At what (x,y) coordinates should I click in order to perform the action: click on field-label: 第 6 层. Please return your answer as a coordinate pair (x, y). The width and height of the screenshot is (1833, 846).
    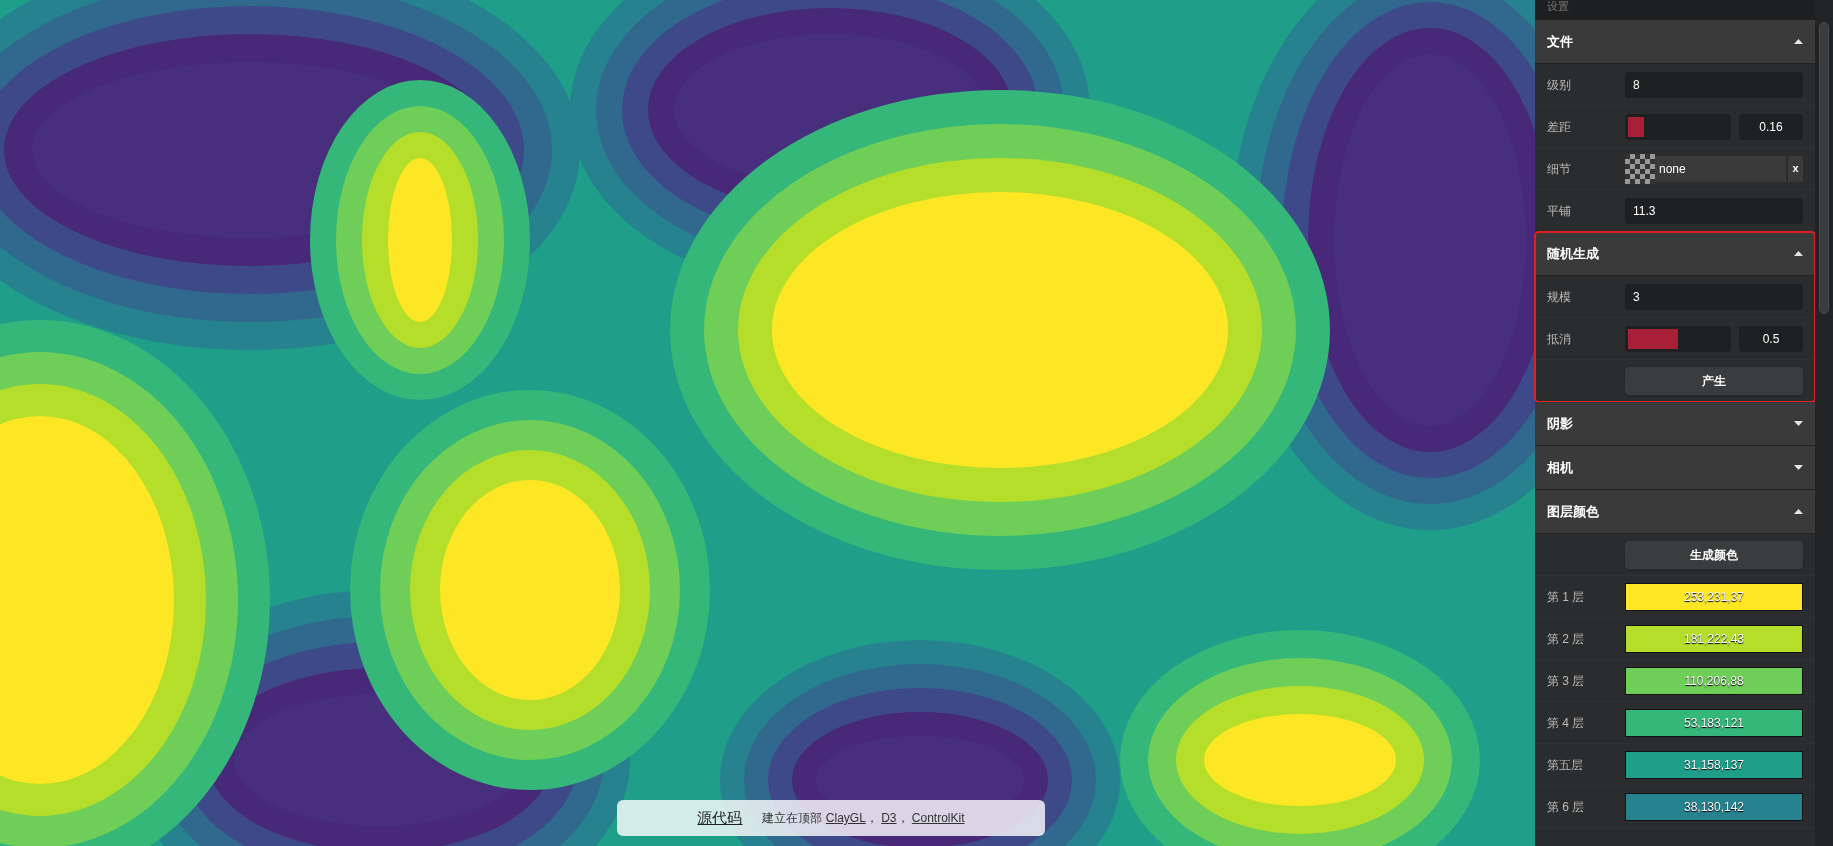
    Looking at the image, I should click on (1566, 807).